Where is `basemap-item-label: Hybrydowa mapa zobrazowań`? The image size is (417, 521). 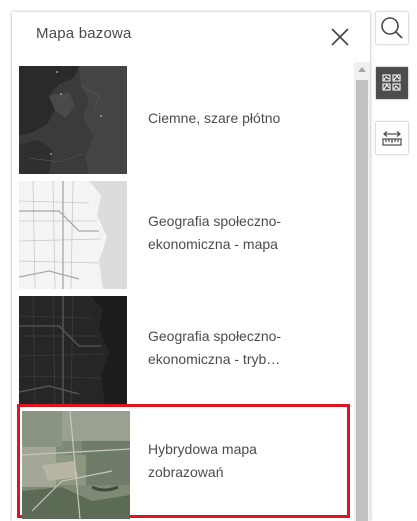 basemap-item-label: Hybrydowa mapa zobrazowań is located at coordinates (248, 461).